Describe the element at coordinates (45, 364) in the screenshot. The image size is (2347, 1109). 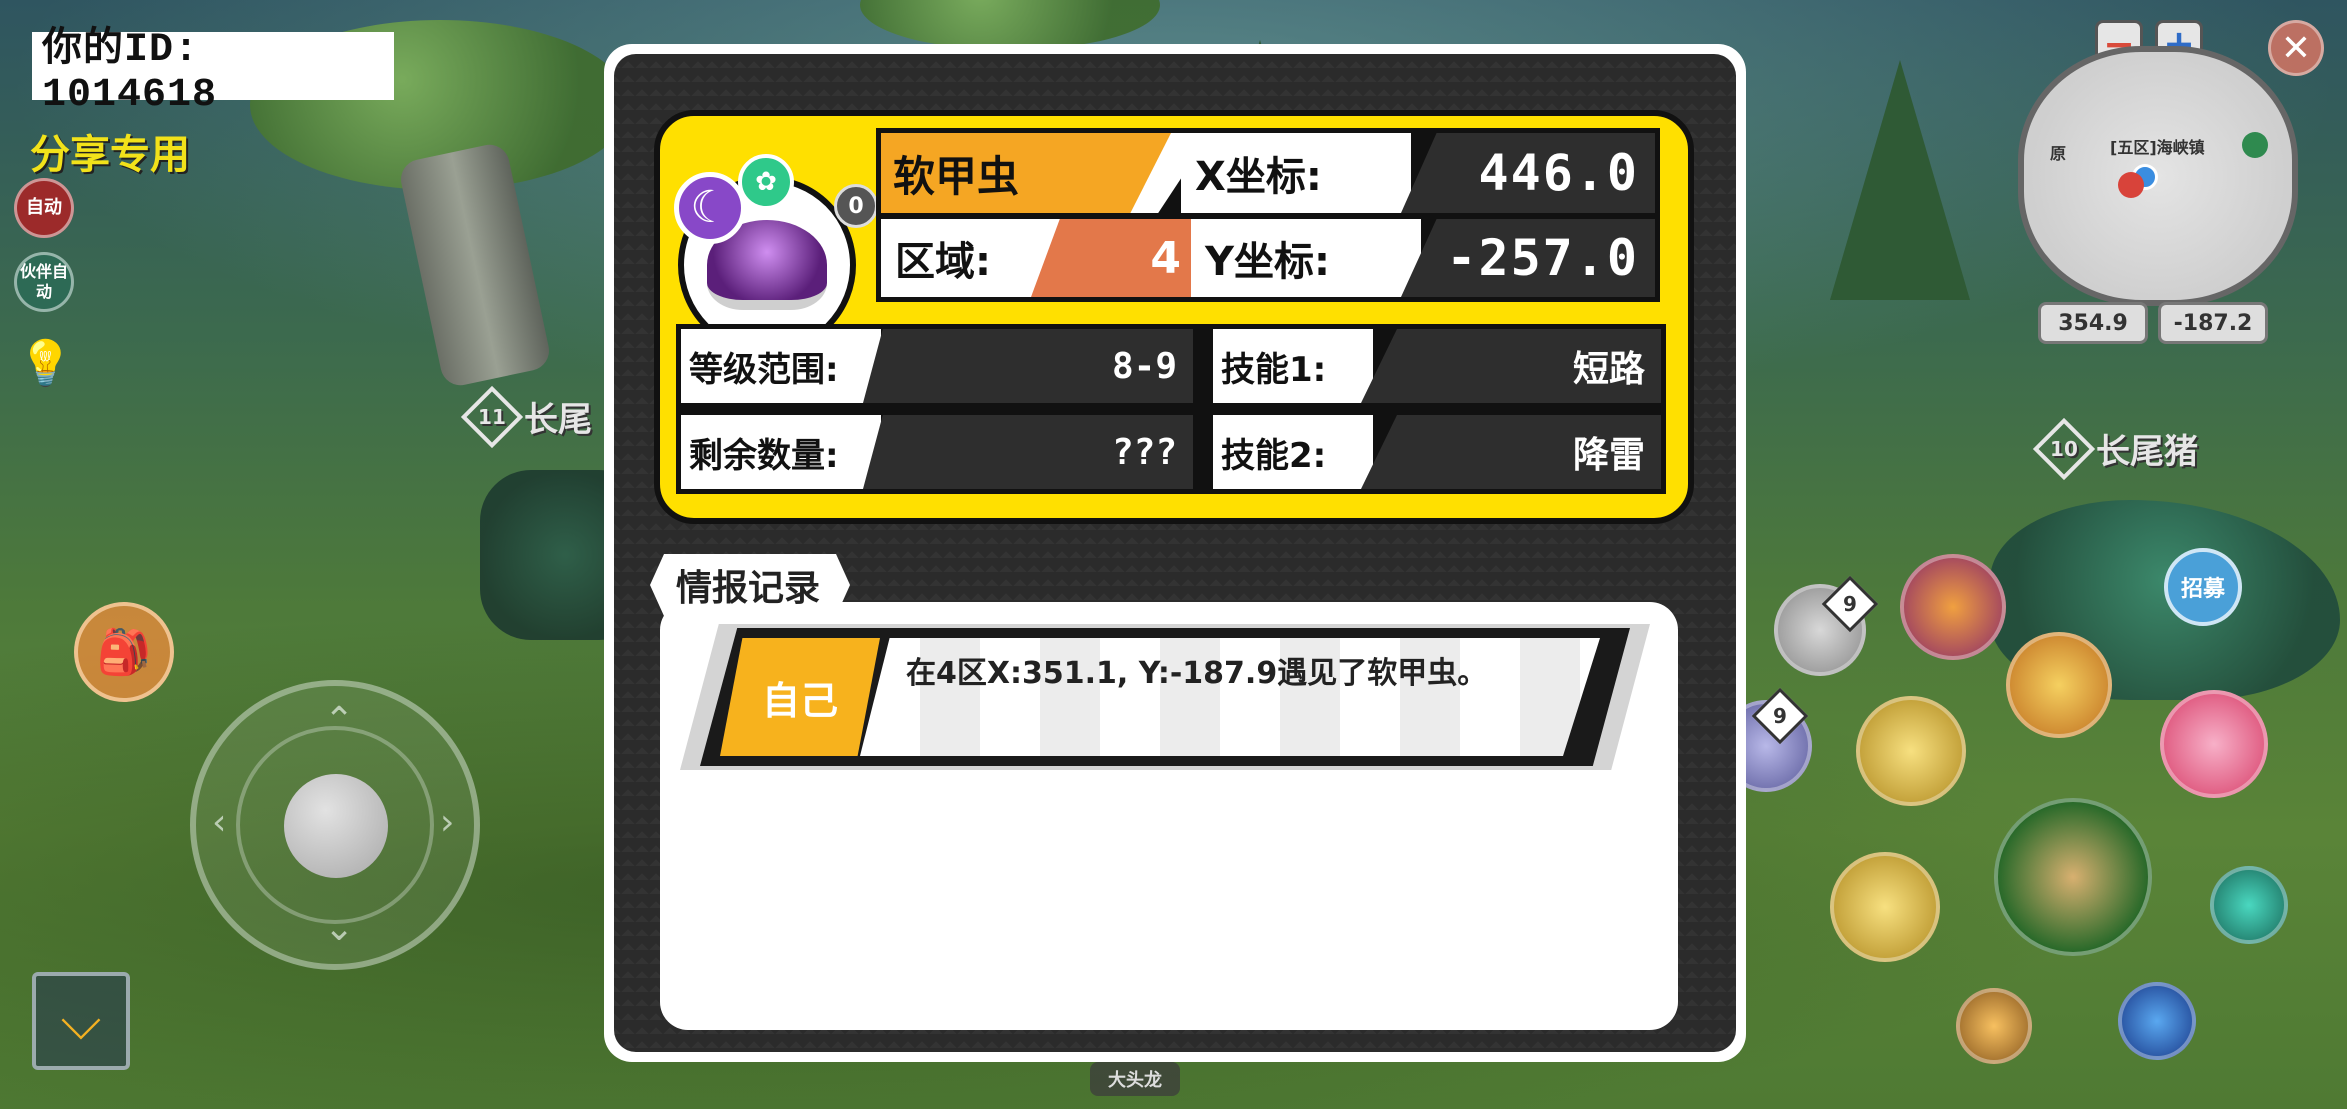
I see `lightbulb-icon: 💡` at that location.